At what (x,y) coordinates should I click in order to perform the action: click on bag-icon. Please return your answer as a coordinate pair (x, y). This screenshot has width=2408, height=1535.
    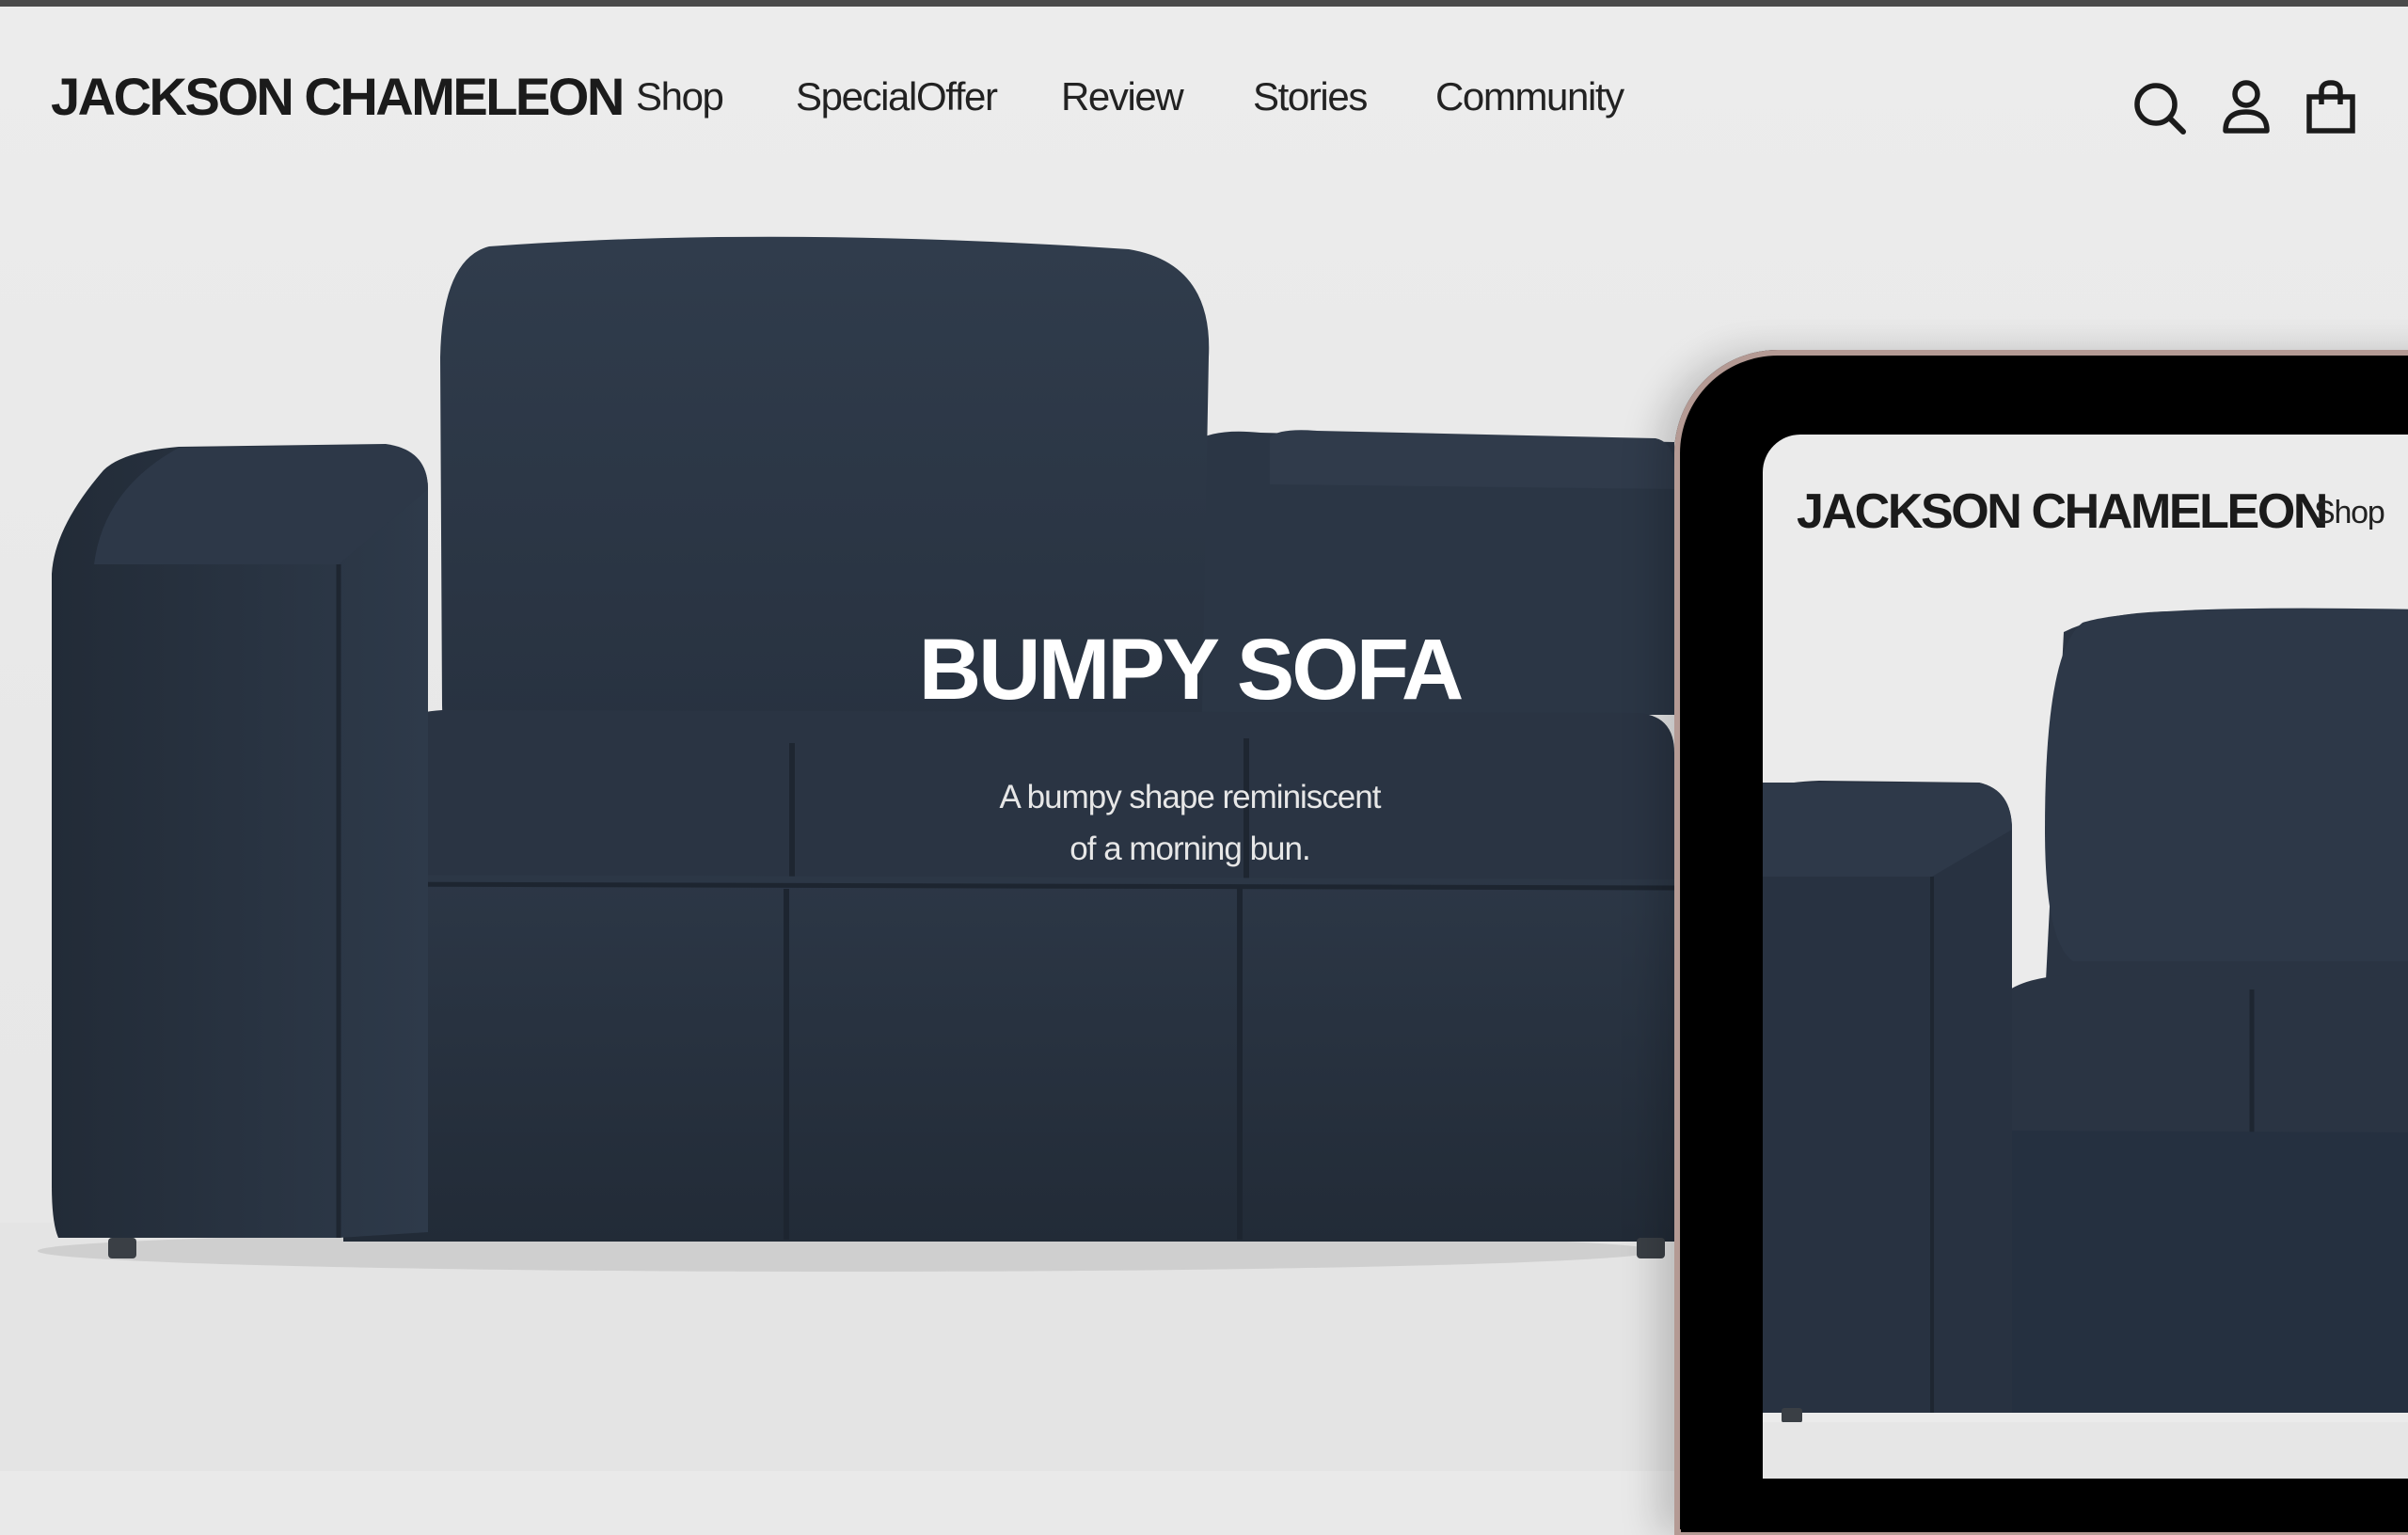
    Looking at the image, I should click on (2331, 106).